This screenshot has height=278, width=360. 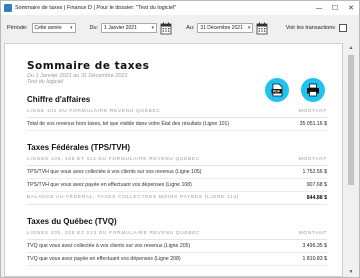 I want to click on report-title: Sommaire de taxes, so click(x=88, y=66).